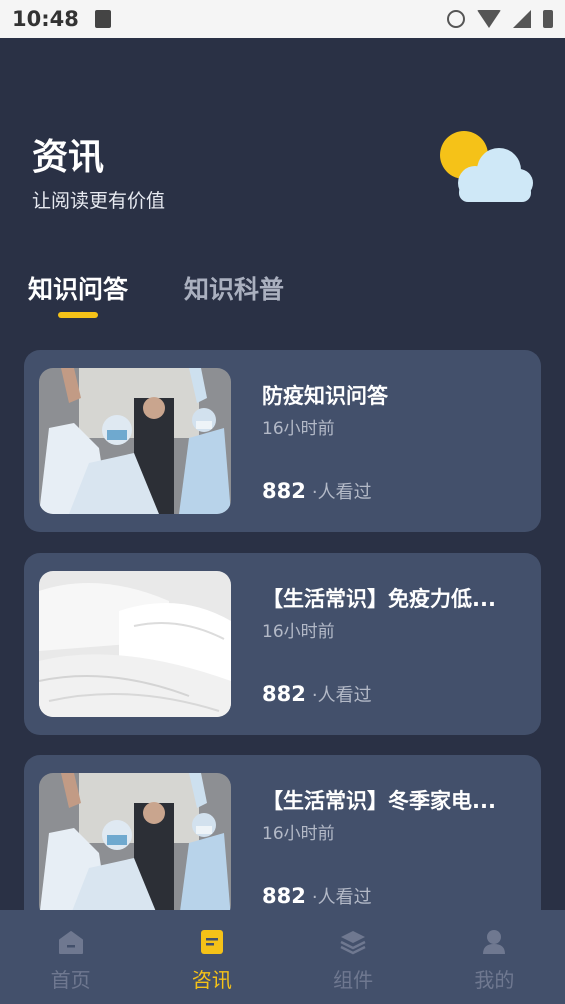 This screenshot has height=1004, width=565. I want to click on user-icon, so click(494, 942).